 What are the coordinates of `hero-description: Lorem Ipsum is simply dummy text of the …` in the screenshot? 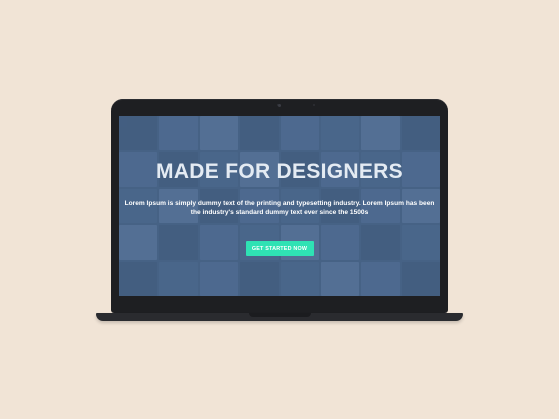 It's located at (279, 208).